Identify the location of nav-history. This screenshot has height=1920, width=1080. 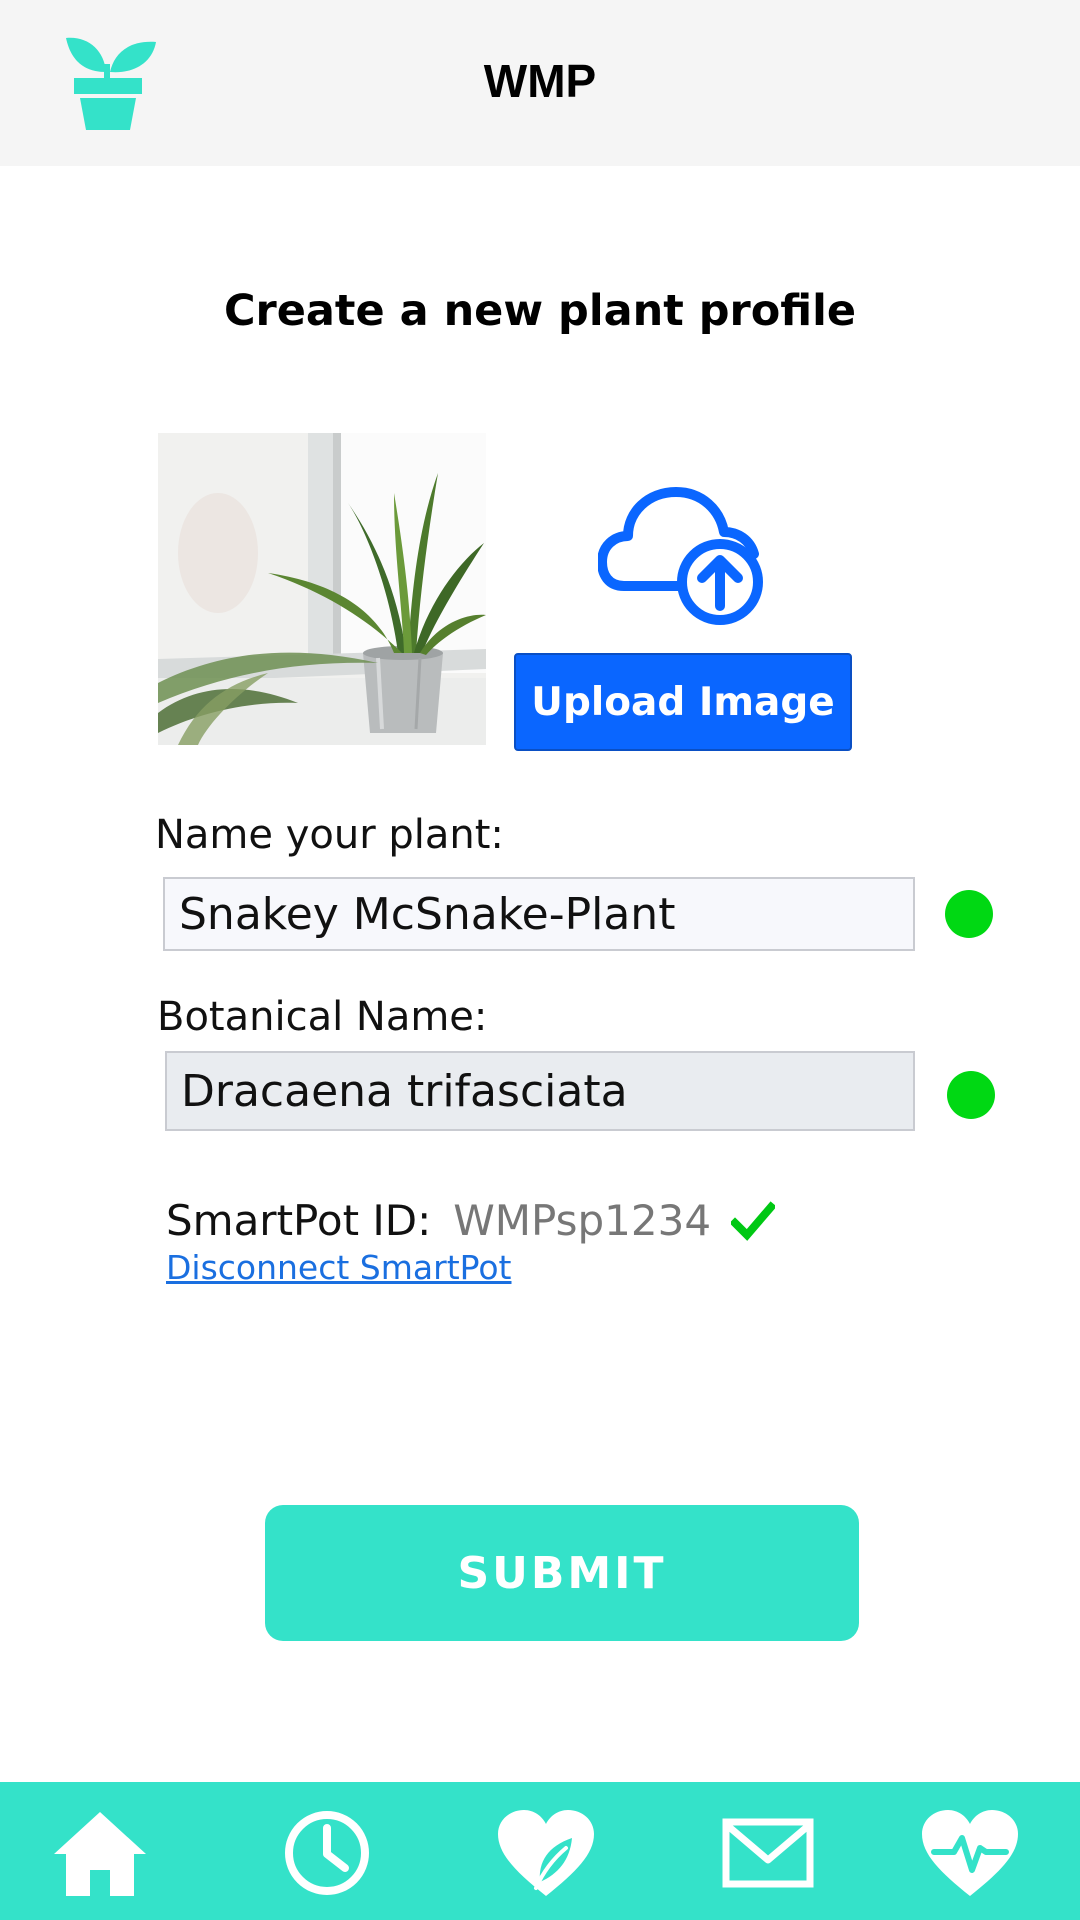
(327, 1851).